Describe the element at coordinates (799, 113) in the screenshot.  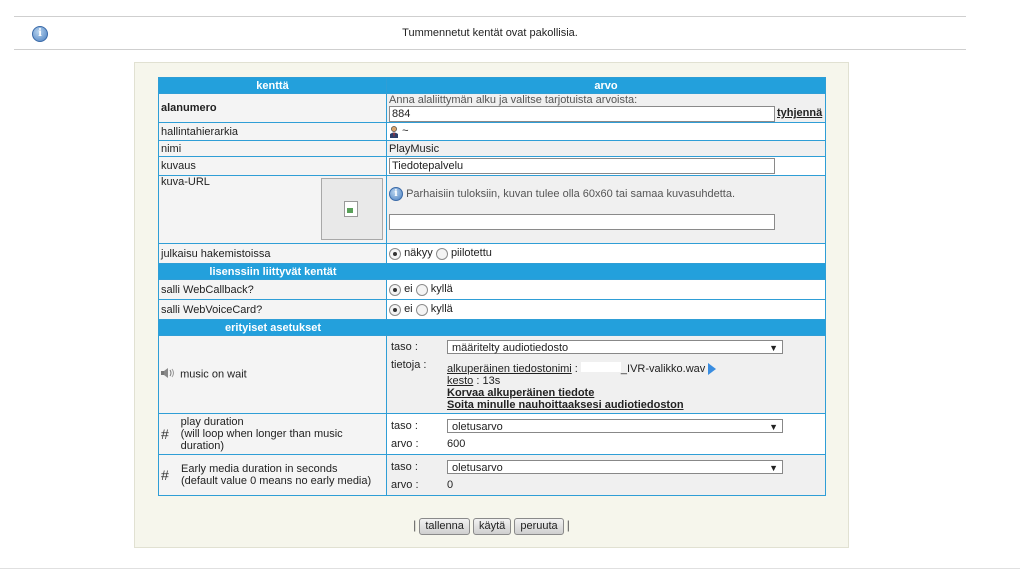
I see `clear-link: tyhjennä` at that location.